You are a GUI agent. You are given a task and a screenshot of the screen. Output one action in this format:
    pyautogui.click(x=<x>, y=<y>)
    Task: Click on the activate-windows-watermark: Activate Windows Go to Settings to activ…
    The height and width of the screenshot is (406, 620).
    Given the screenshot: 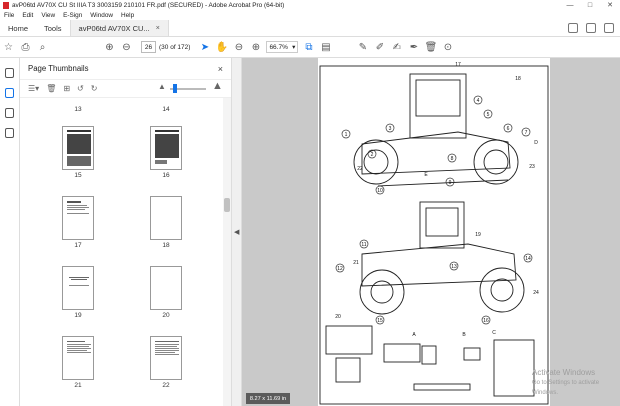 What is the action you would take?
    pyautogui.click(x=576, y=383)
    